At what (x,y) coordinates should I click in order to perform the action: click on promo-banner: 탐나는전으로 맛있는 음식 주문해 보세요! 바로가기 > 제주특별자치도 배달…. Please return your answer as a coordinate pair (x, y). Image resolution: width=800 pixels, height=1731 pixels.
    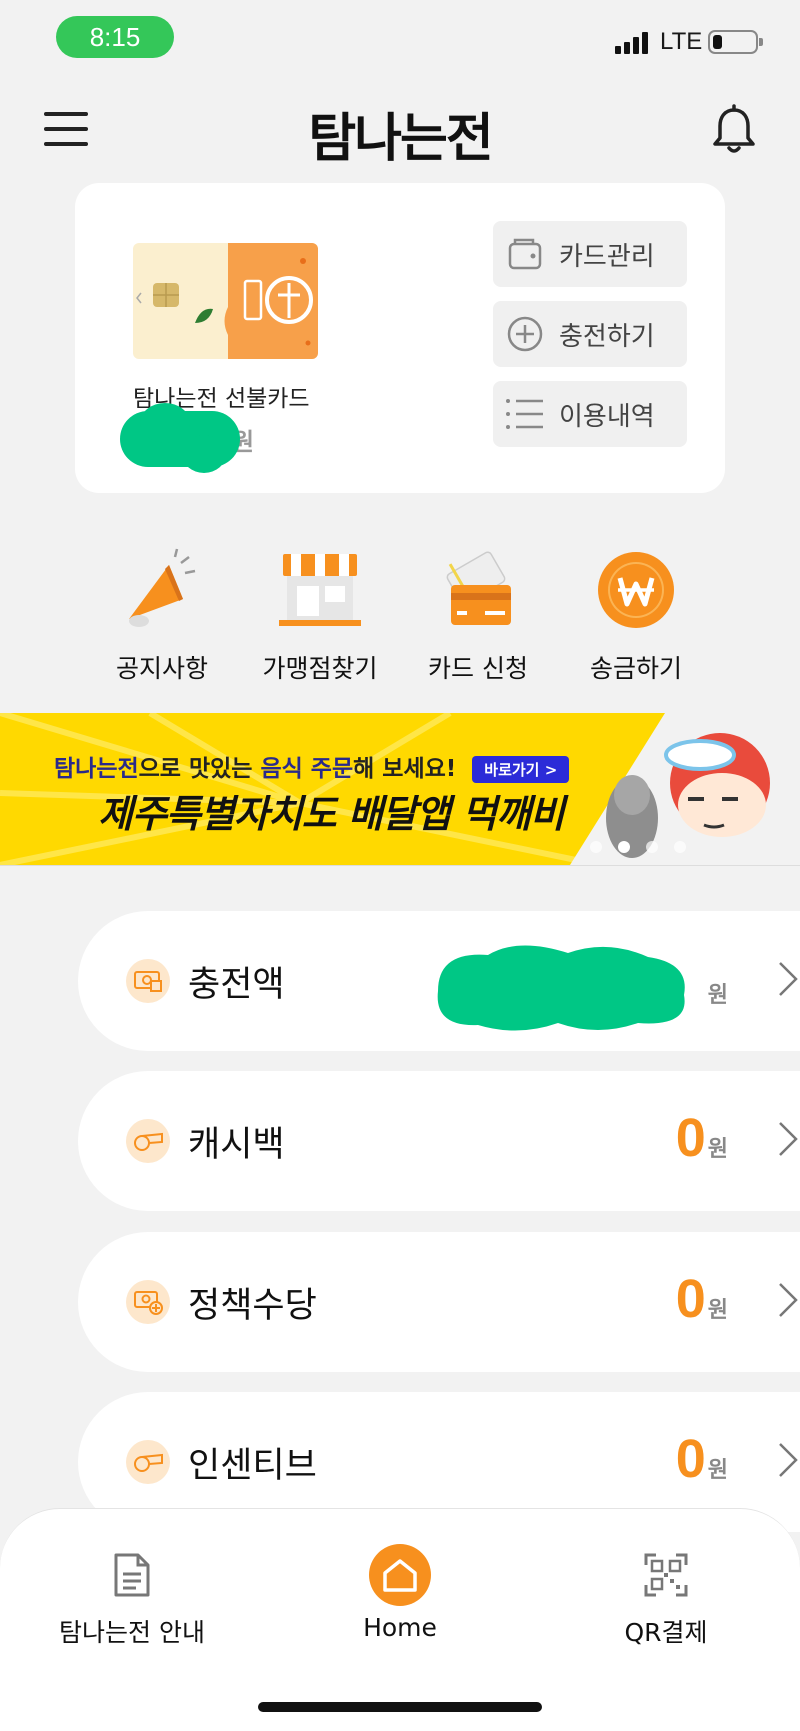
    Looking at the image, I should click on (400, 789).